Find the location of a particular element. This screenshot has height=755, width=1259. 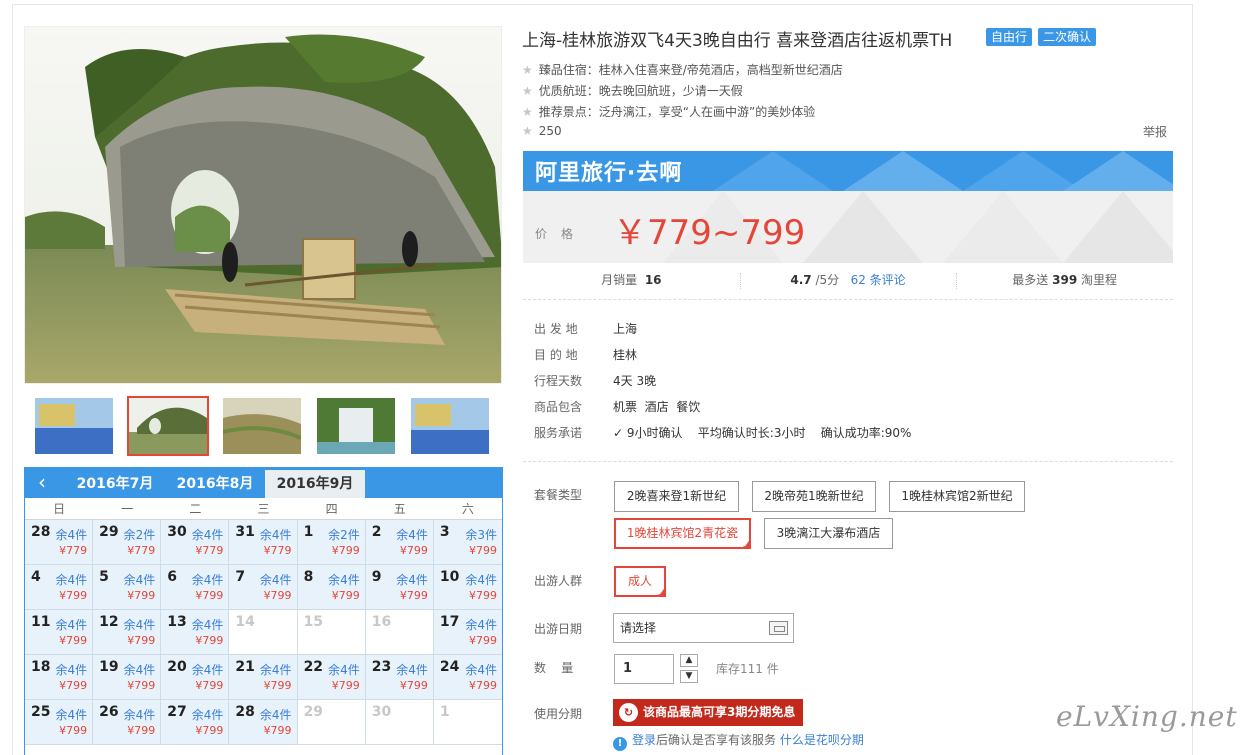

points: 最多送 399 淘里程 is located at coordinates (1064, 282).